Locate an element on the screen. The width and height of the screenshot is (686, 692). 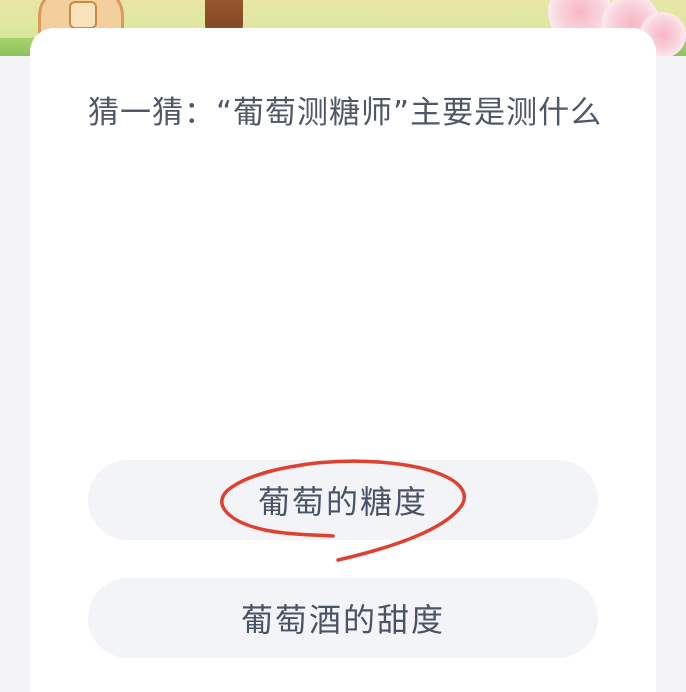
answer-option-grape-sugar: 葡萄的糖度 is located at coordinates (343, 500).